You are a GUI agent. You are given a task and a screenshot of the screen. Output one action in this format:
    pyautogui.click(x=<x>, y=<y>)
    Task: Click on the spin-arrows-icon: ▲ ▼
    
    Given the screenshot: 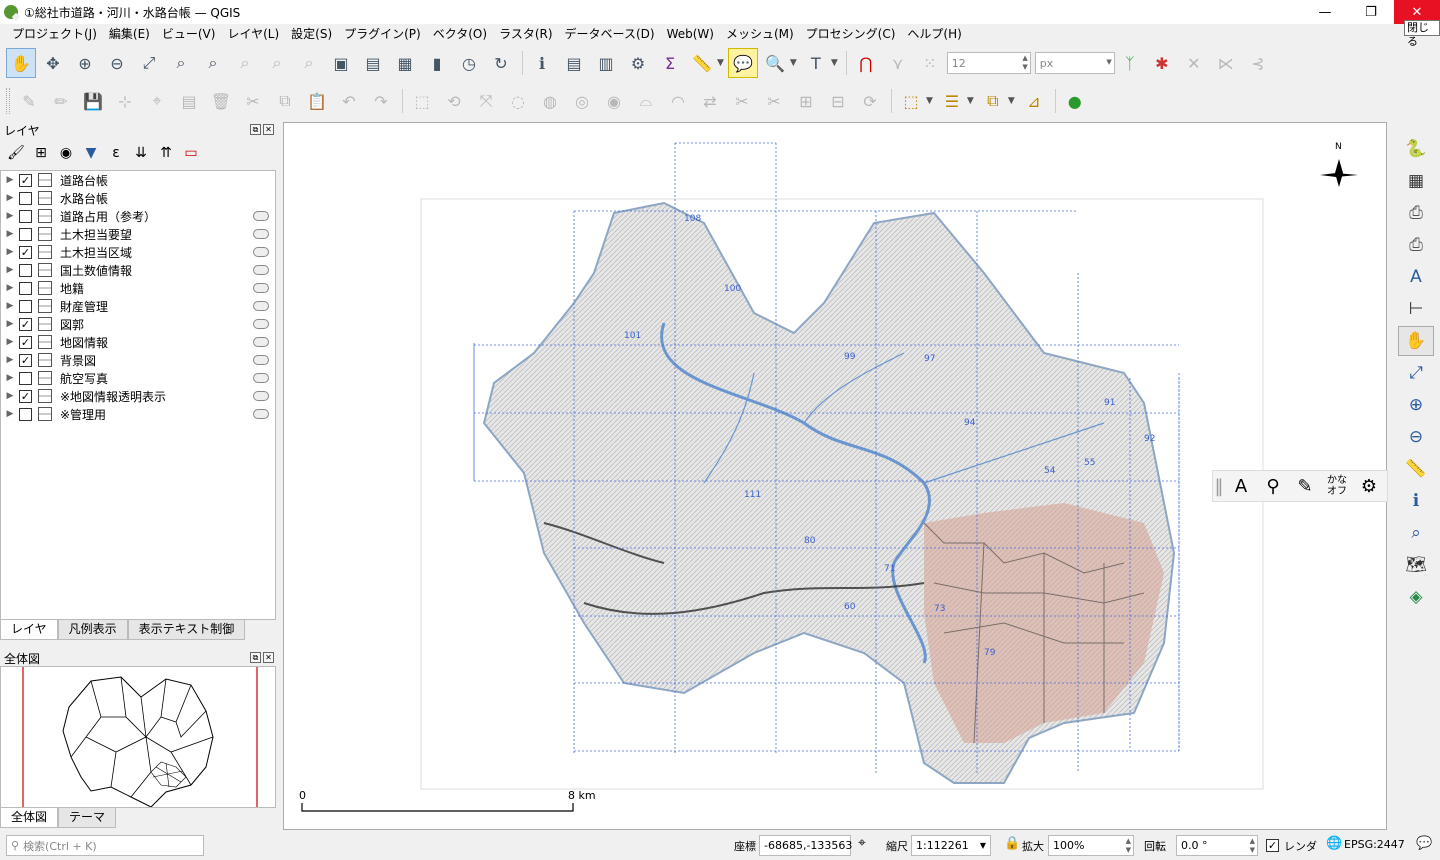 What is the action you would take?
    pyautogui.click(x=1252, y=846)
    